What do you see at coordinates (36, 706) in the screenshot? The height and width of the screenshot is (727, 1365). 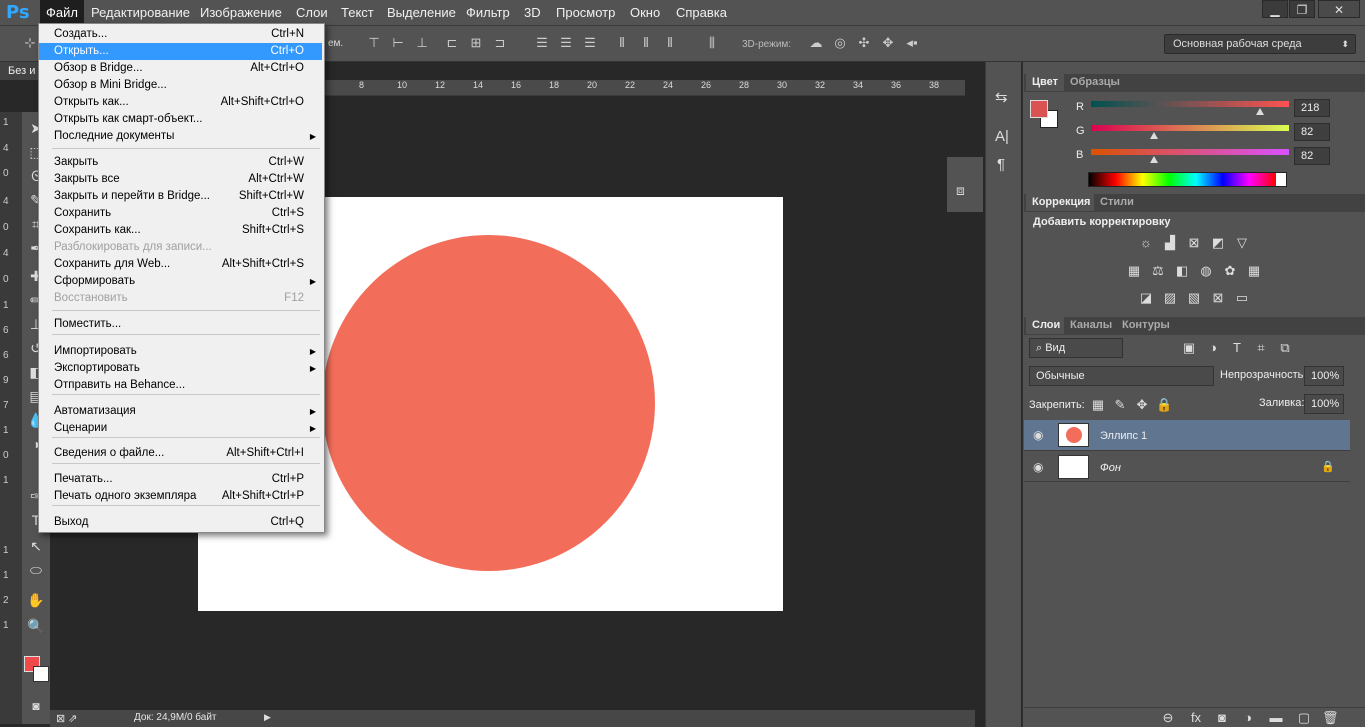 I see `quick-mask-icon: ◙` at bounding box center [36, 706].